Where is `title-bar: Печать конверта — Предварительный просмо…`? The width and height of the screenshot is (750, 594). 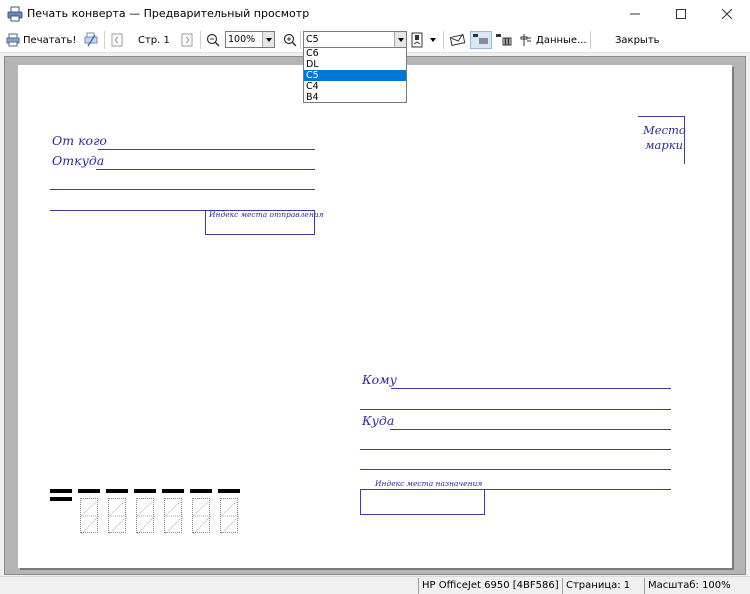 title-bar: Печать конверта — Предварительный просмо… is located at coordinates (375, 13).